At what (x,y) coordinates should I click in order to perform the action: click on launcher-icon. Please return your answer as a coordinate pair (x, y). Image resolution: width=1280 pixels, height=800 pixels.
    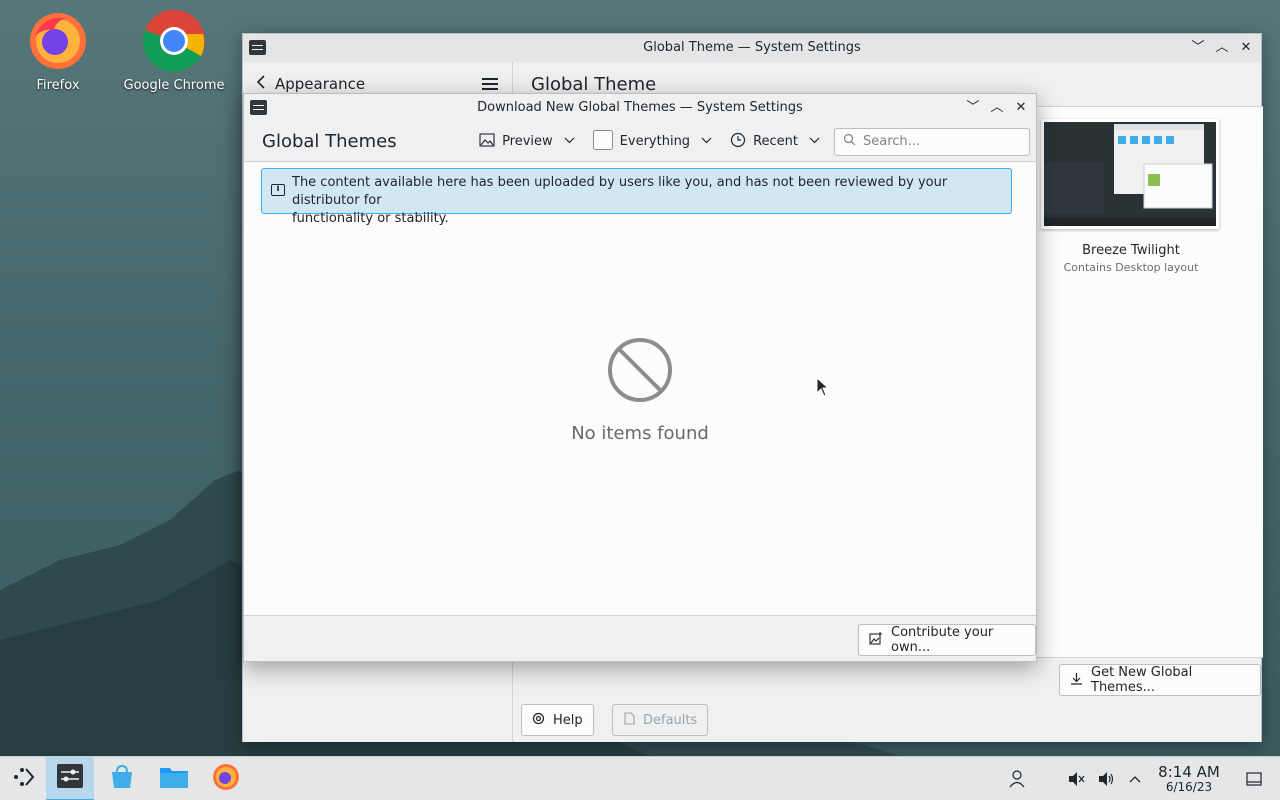
    Looking at the image, I should click on (24, 779).